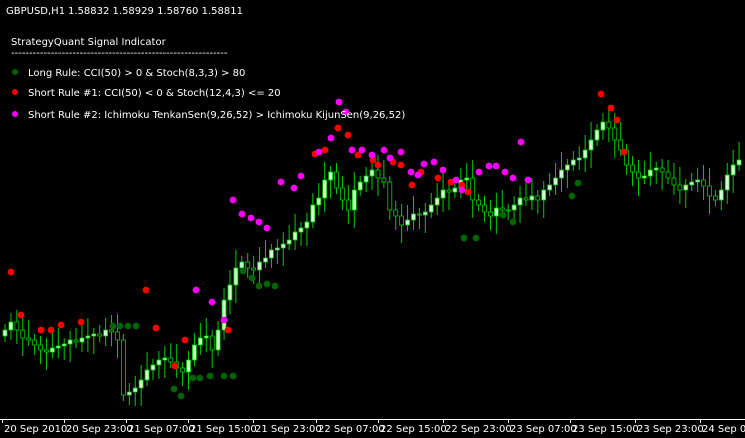 The height and width of the screenshot is (438, 745). What do you see at coordinates (15, 92) in the screenshot?
I see `short-rule-1-dot` at bounding box center [15, 92].